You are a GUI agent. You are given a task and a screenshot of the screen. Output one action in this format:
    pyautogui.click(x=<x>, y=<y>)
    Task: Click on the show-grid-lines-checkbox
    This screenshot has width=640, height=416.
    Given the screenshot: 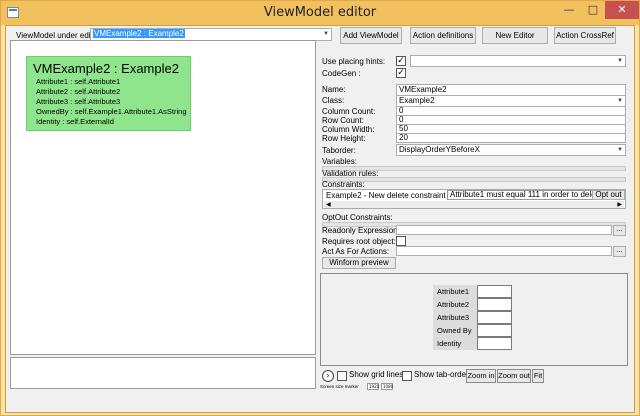 What is the action you would take?
    pyautogui.click(x=342, y=376)
    